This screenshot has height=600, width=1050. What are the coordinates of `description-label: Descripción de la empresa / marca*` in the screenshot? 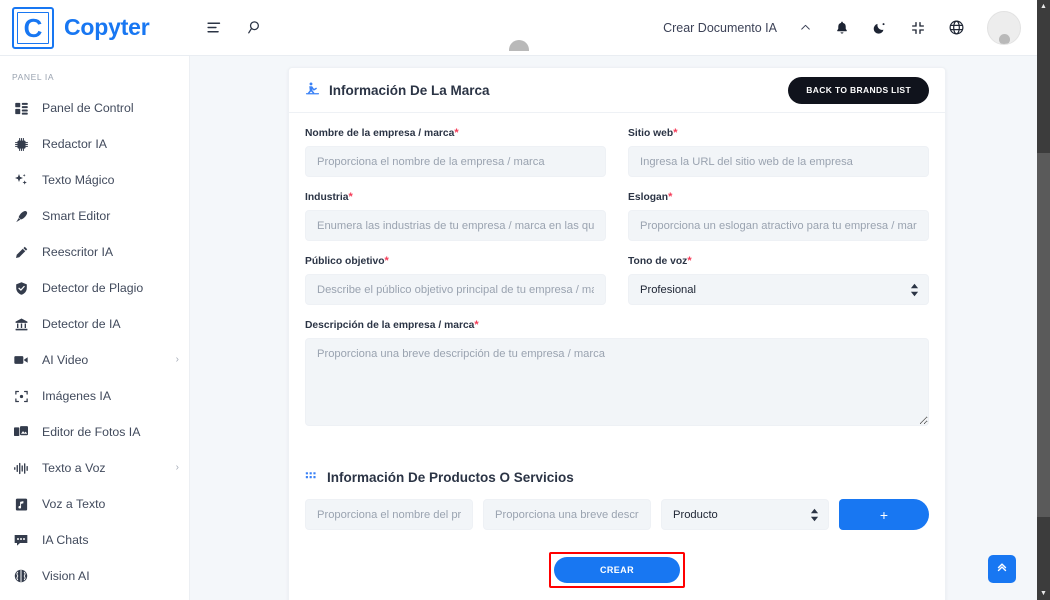 It's located at (617, 325).